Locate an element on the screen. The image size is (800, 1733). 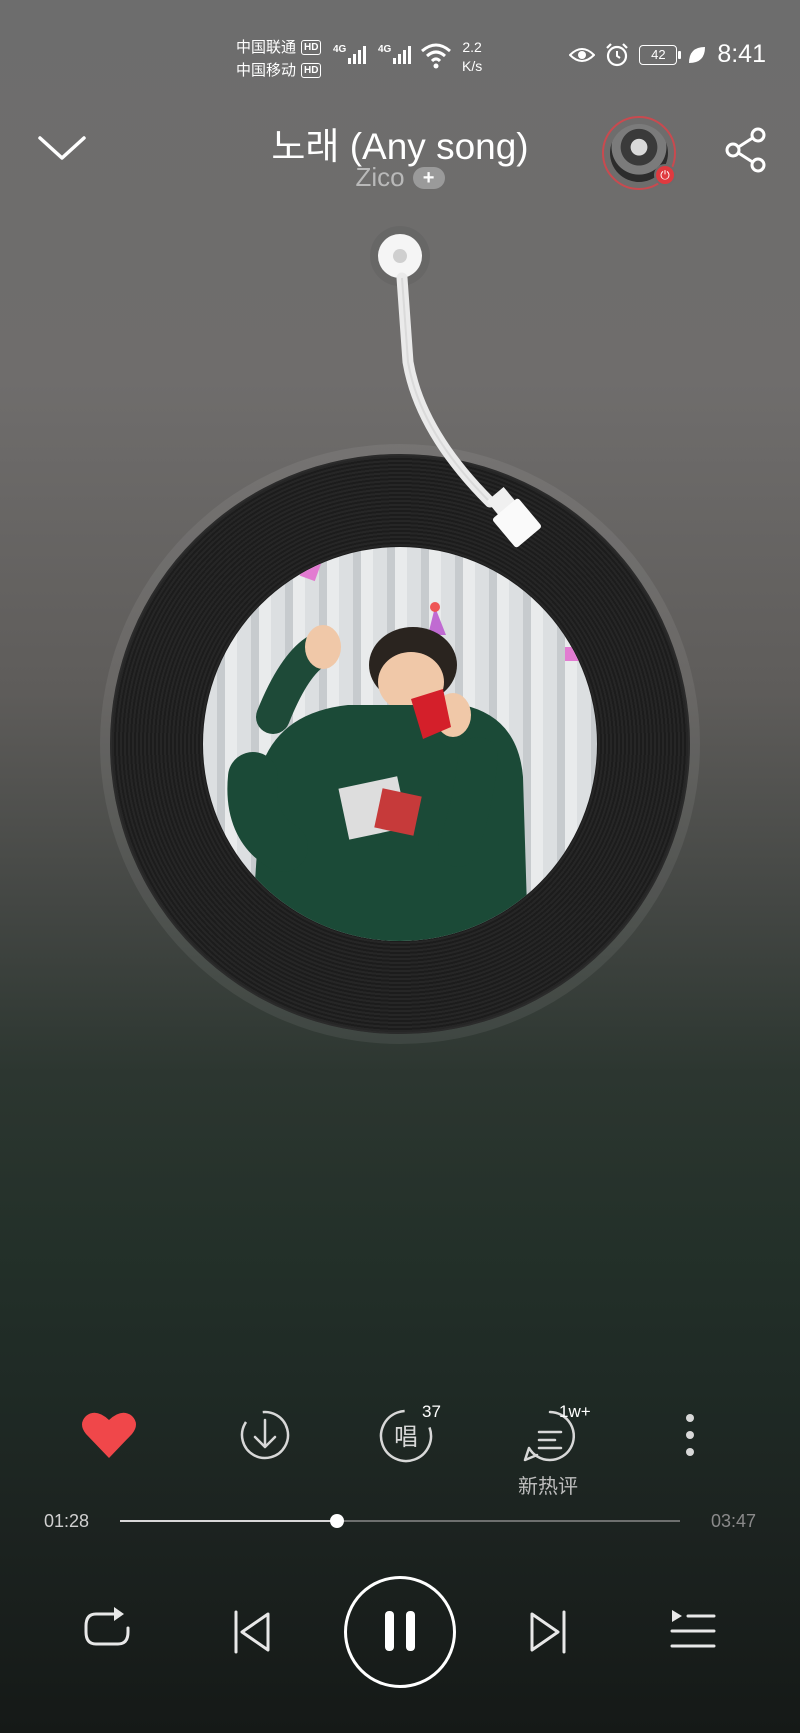
status-bar: 中国联通 HD 中国移动 HD 4G 4G 2.2 K/s 42 8:41 is located at coordinates (400, 57).